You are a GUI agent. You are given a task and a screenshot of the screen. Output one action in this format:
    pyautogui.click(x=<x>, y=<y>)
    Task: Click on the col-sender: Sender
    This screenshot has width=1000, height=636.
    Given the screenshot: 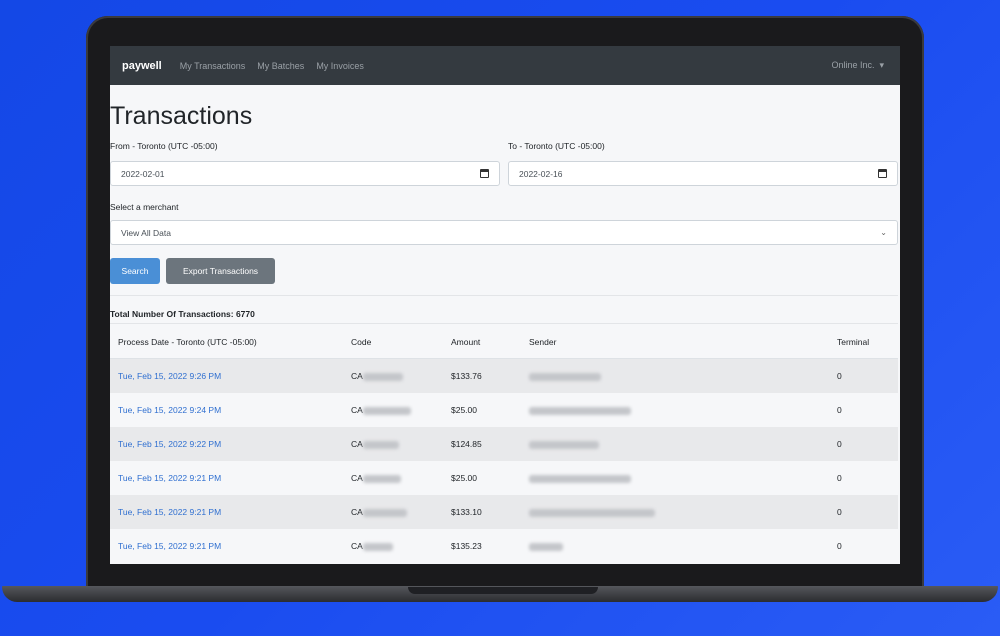 What is the action you would take?
    pyautogui.click(x=675, y=342)
    